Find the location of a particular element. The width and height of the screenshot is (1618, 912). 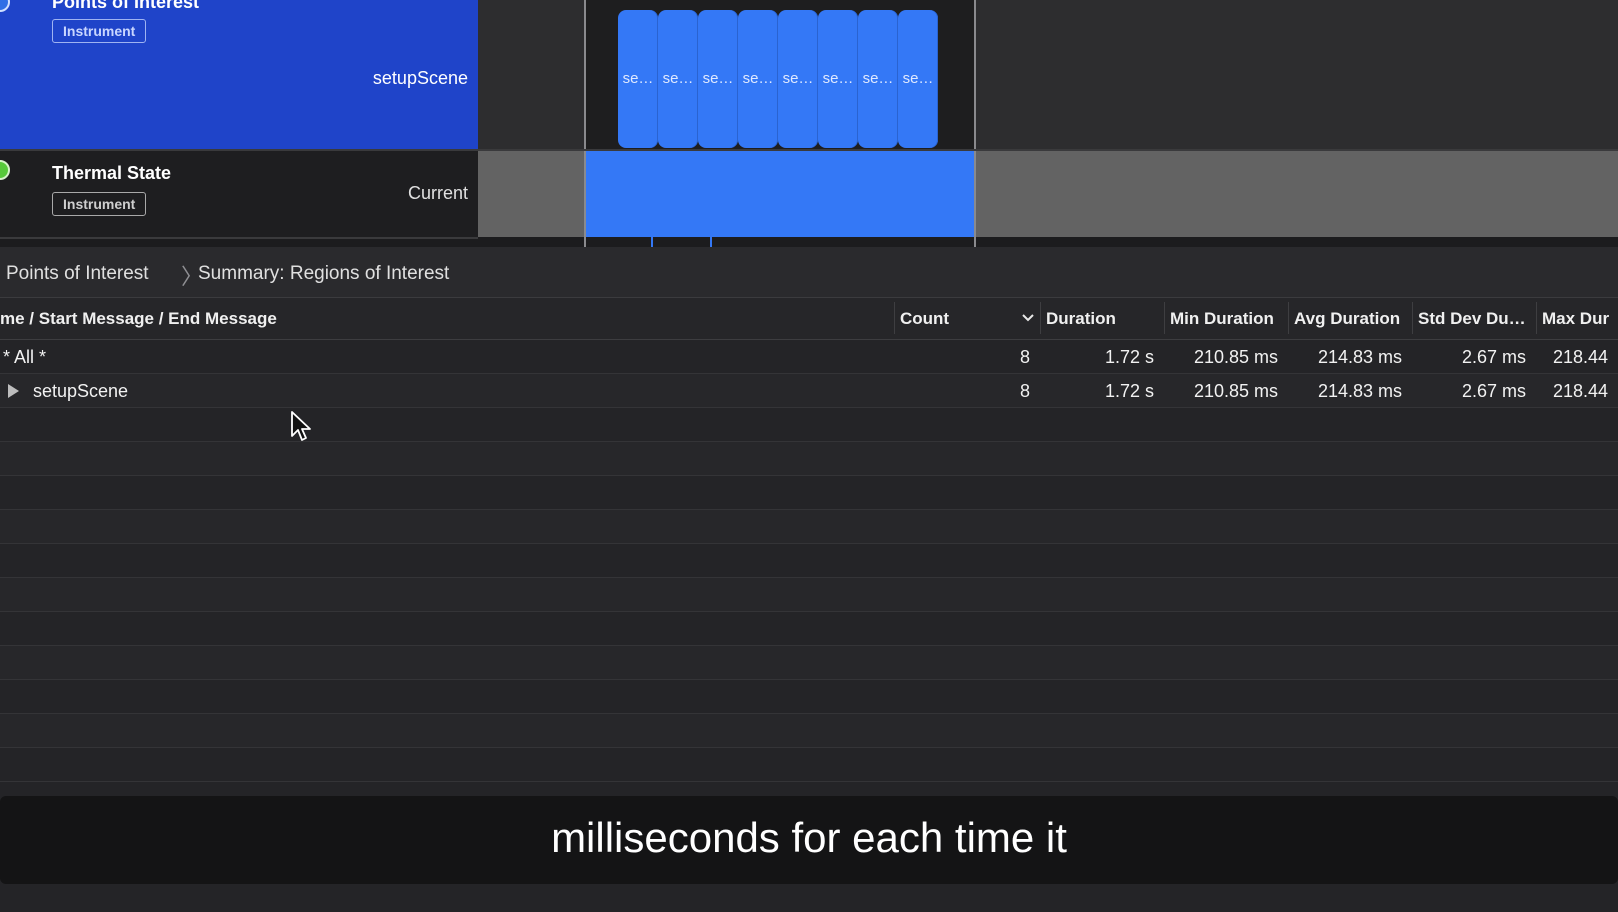

breadcrumb-item-points-of-interest: Points of Interest is located at coordinates (77, 274).